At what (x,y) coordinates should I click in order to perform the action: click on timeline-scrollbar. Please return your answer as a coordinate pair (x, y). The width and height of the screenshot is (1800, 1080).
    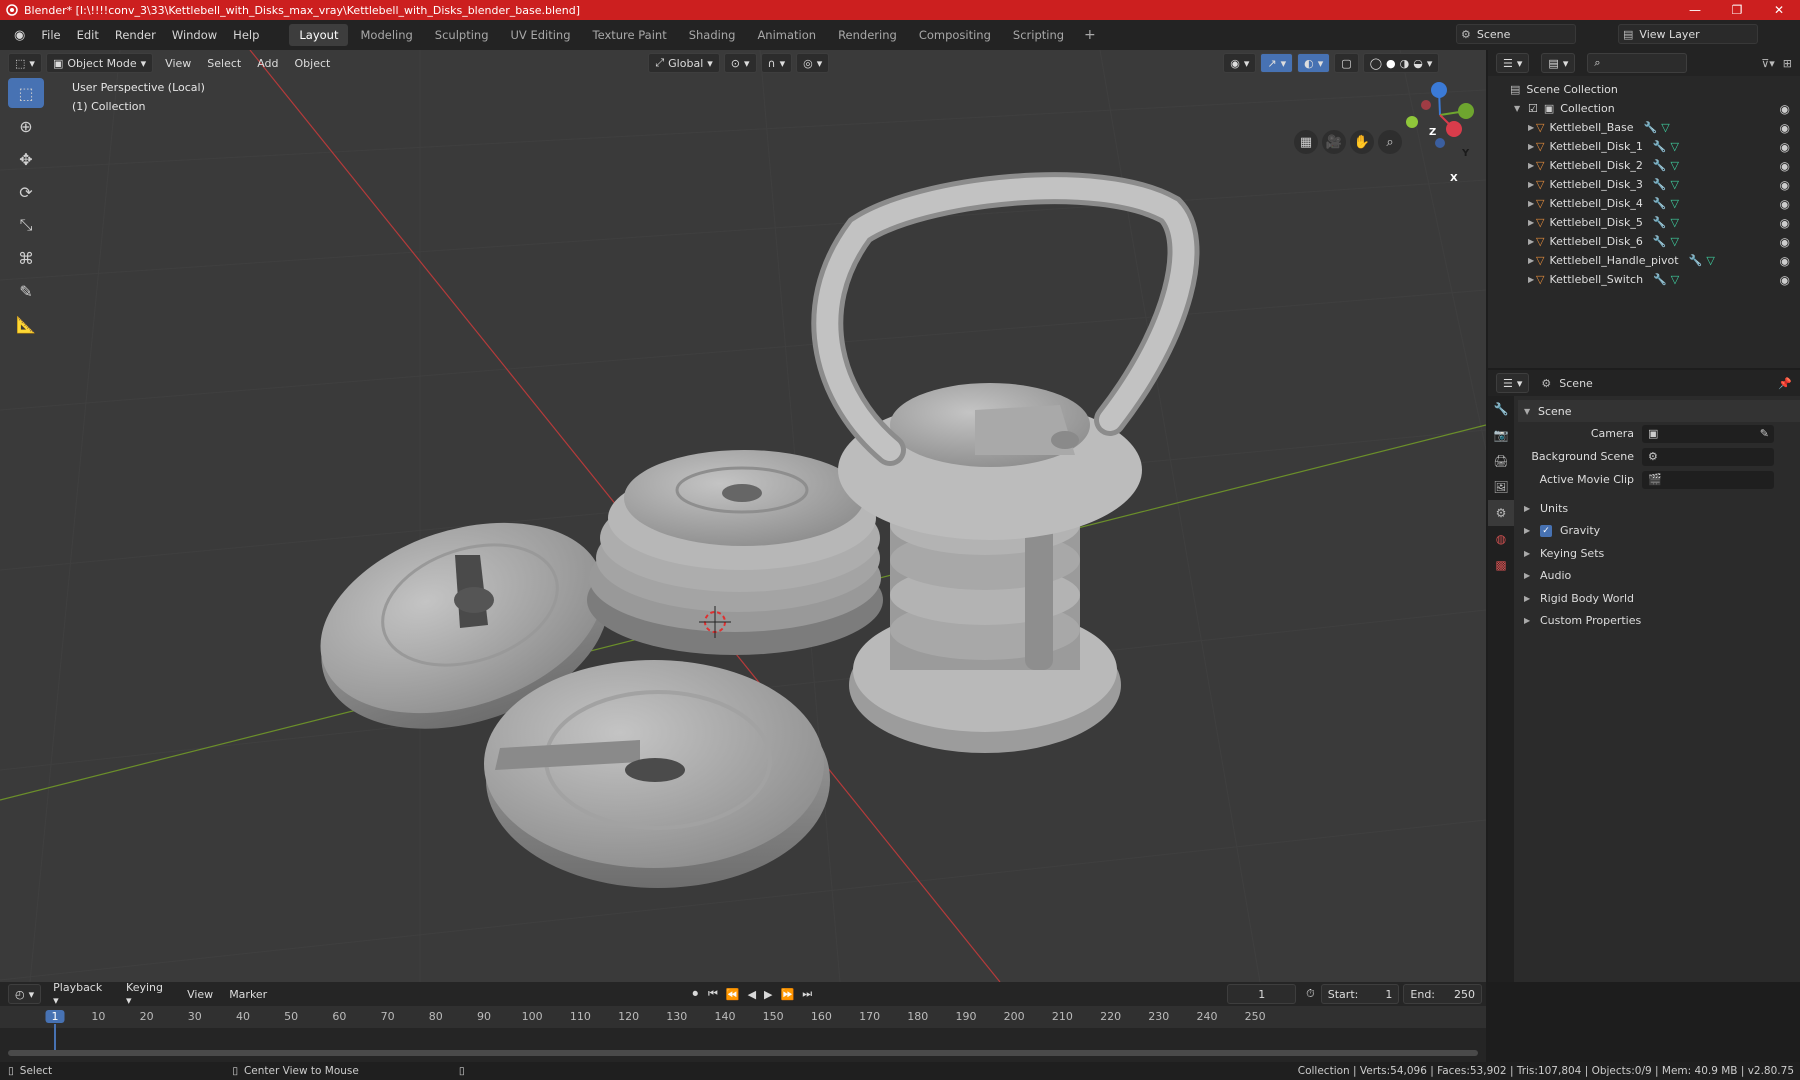
    Looking at the image, I should click on (743, 1053).